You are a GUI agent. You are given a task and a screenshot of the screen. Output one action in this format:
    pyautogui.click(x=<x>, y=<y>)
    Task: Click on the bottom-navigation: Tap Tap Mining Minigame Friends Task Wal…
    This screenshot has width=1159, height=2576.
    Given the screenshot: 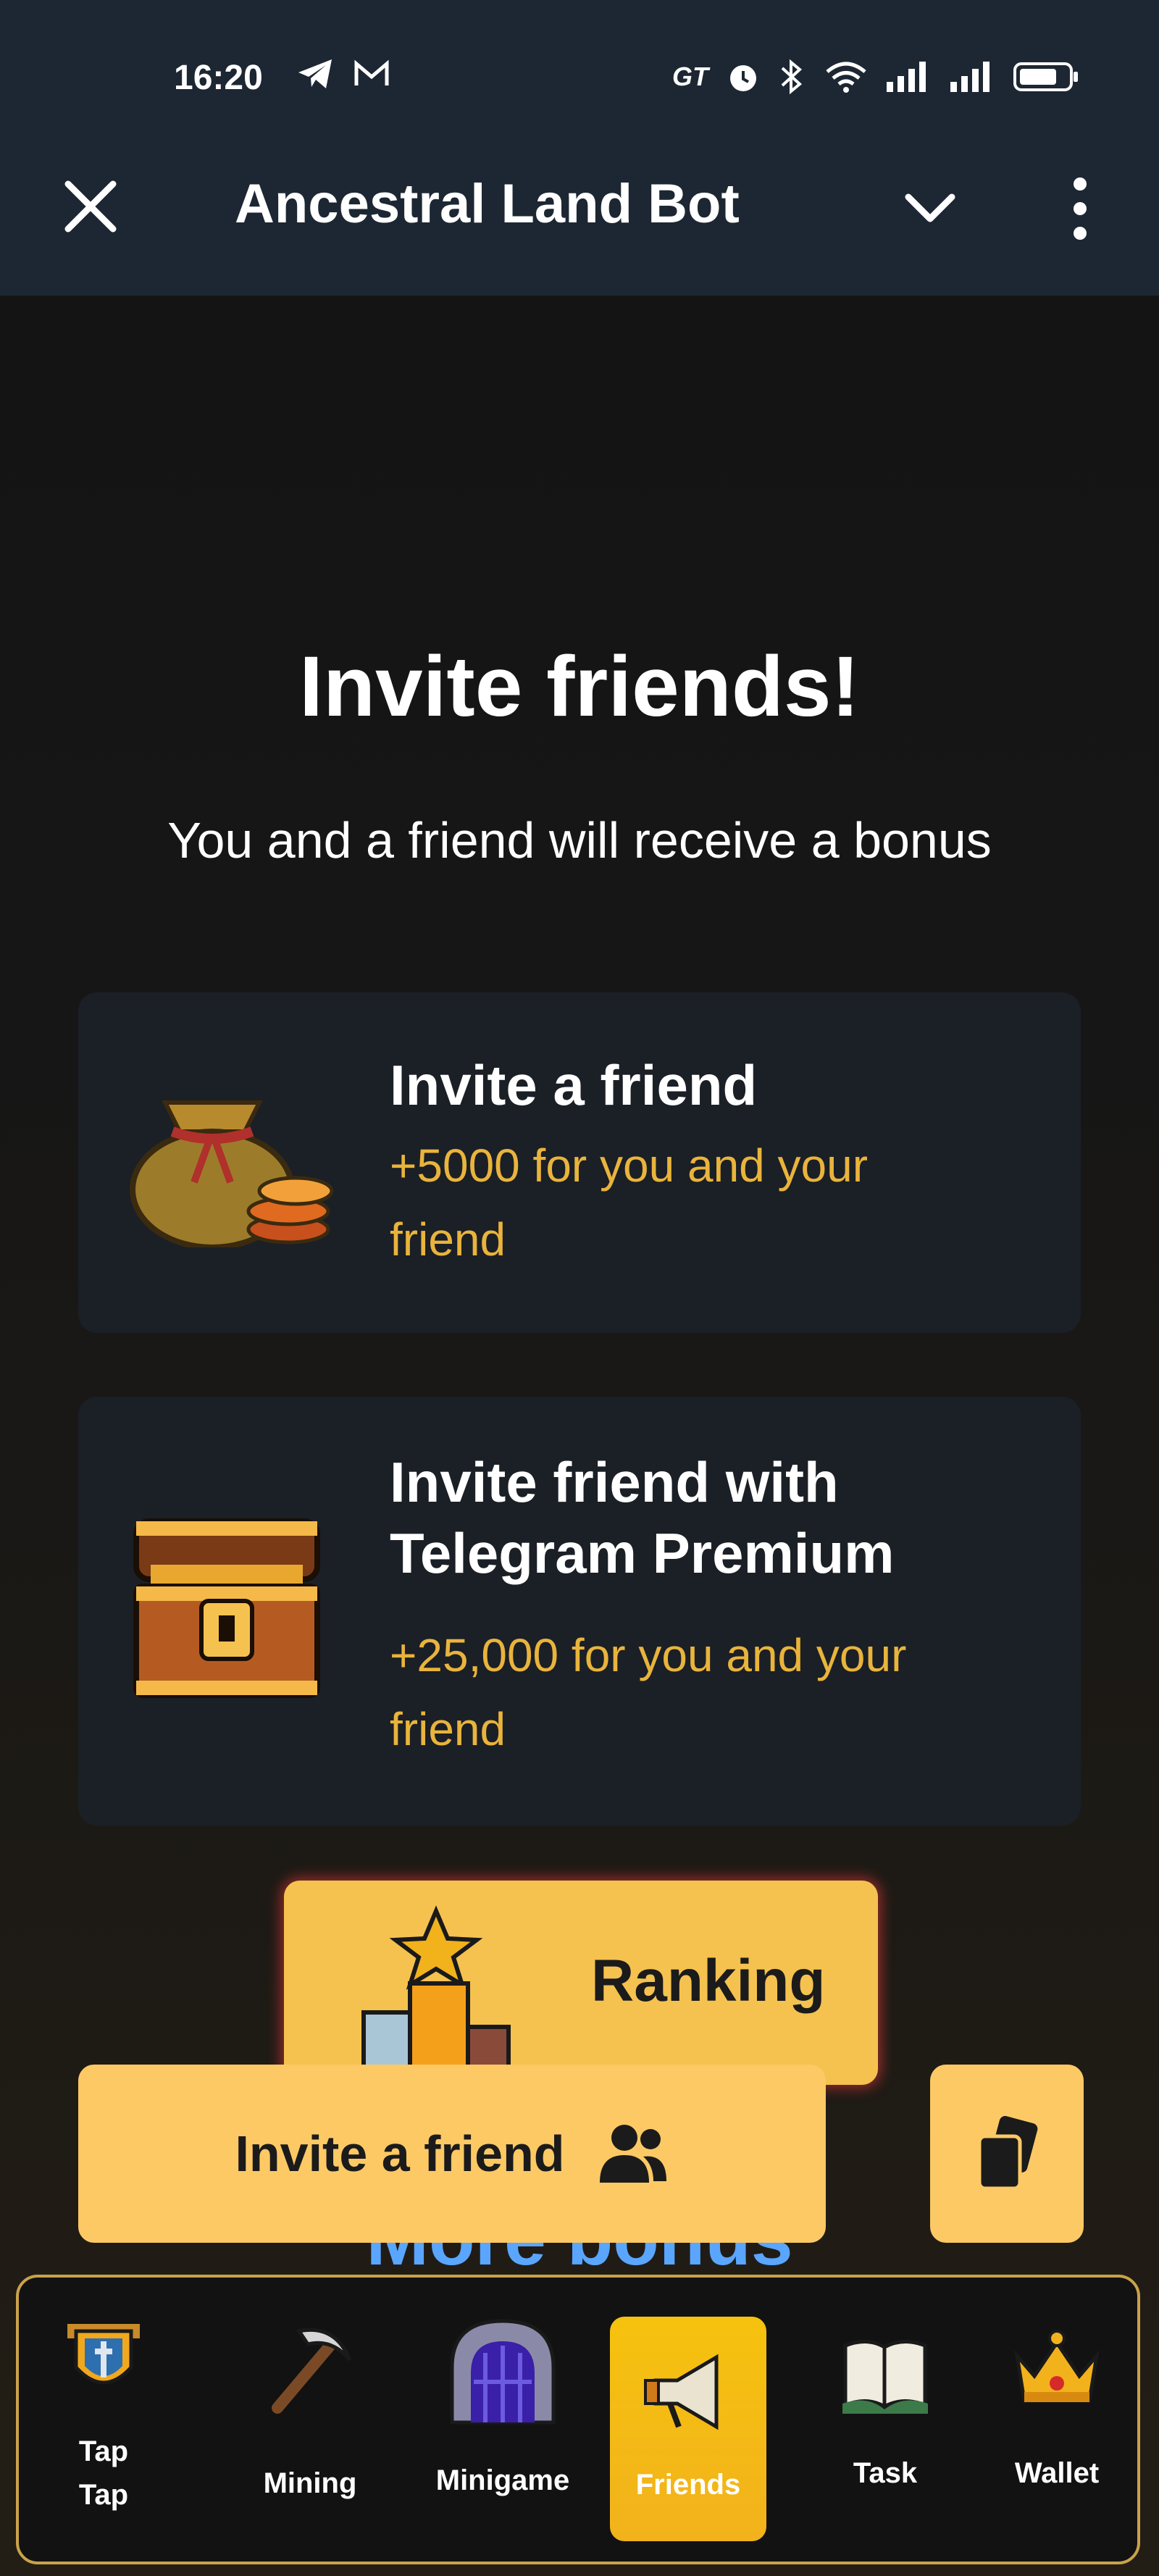 What is the action you would take?
    pyautogui.click(x=578, y=2419)
    